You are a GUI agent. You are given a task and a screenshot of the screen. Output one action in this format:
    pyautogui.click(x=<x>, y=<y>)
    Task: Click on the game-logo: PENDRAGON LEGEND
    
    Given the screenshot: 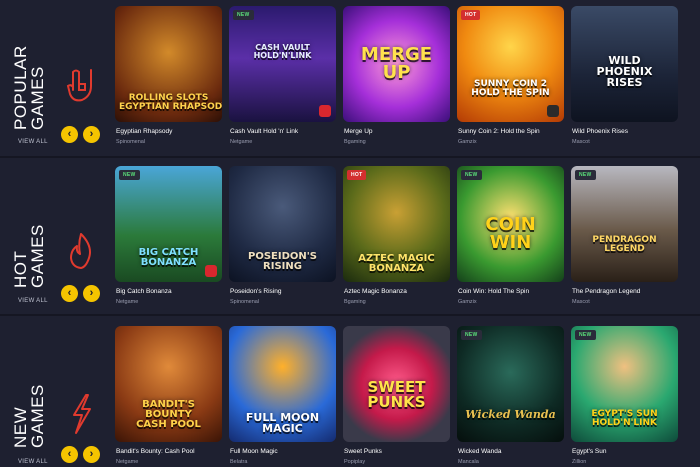 What is the action you would take?
    pyautogui.click(x=624, y=244)
    